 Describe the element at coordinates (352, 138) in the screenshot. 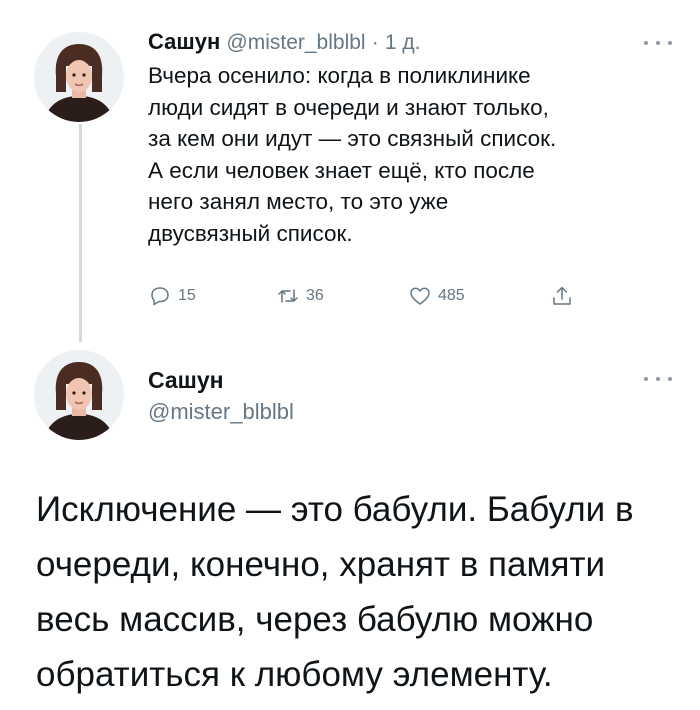

I see `tweet-text-line: за кем они идут — это связный список.` at that location.